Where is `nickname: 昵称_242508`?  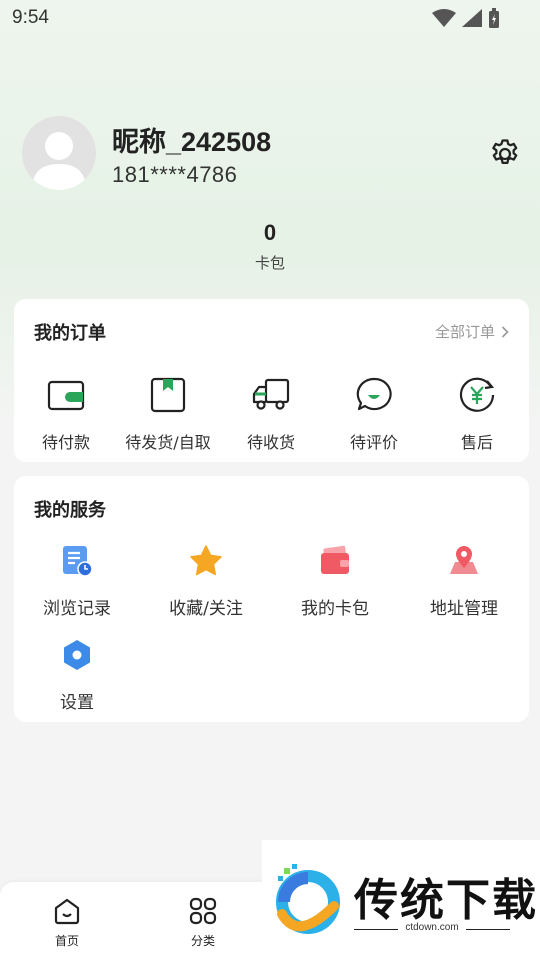 nickname: 昵称_242508 is located at coordinates (191, 139).